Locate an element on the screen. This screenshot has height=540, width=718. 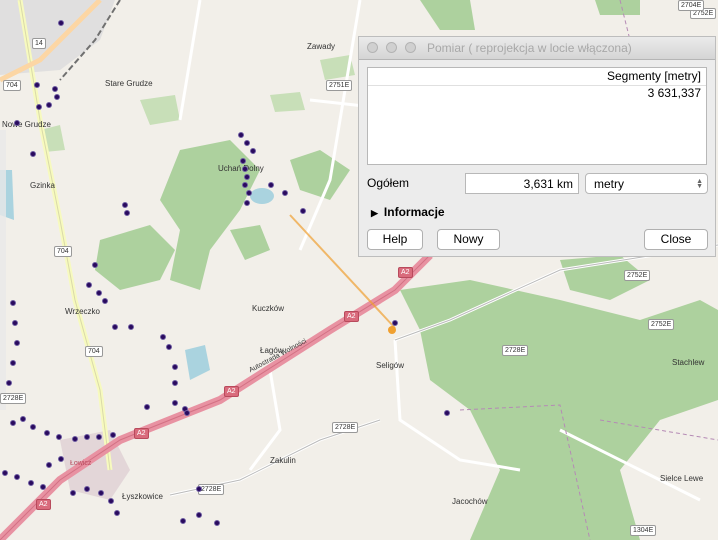
segments-header: Segmenty [metry] is located at coordinates (537, 77).